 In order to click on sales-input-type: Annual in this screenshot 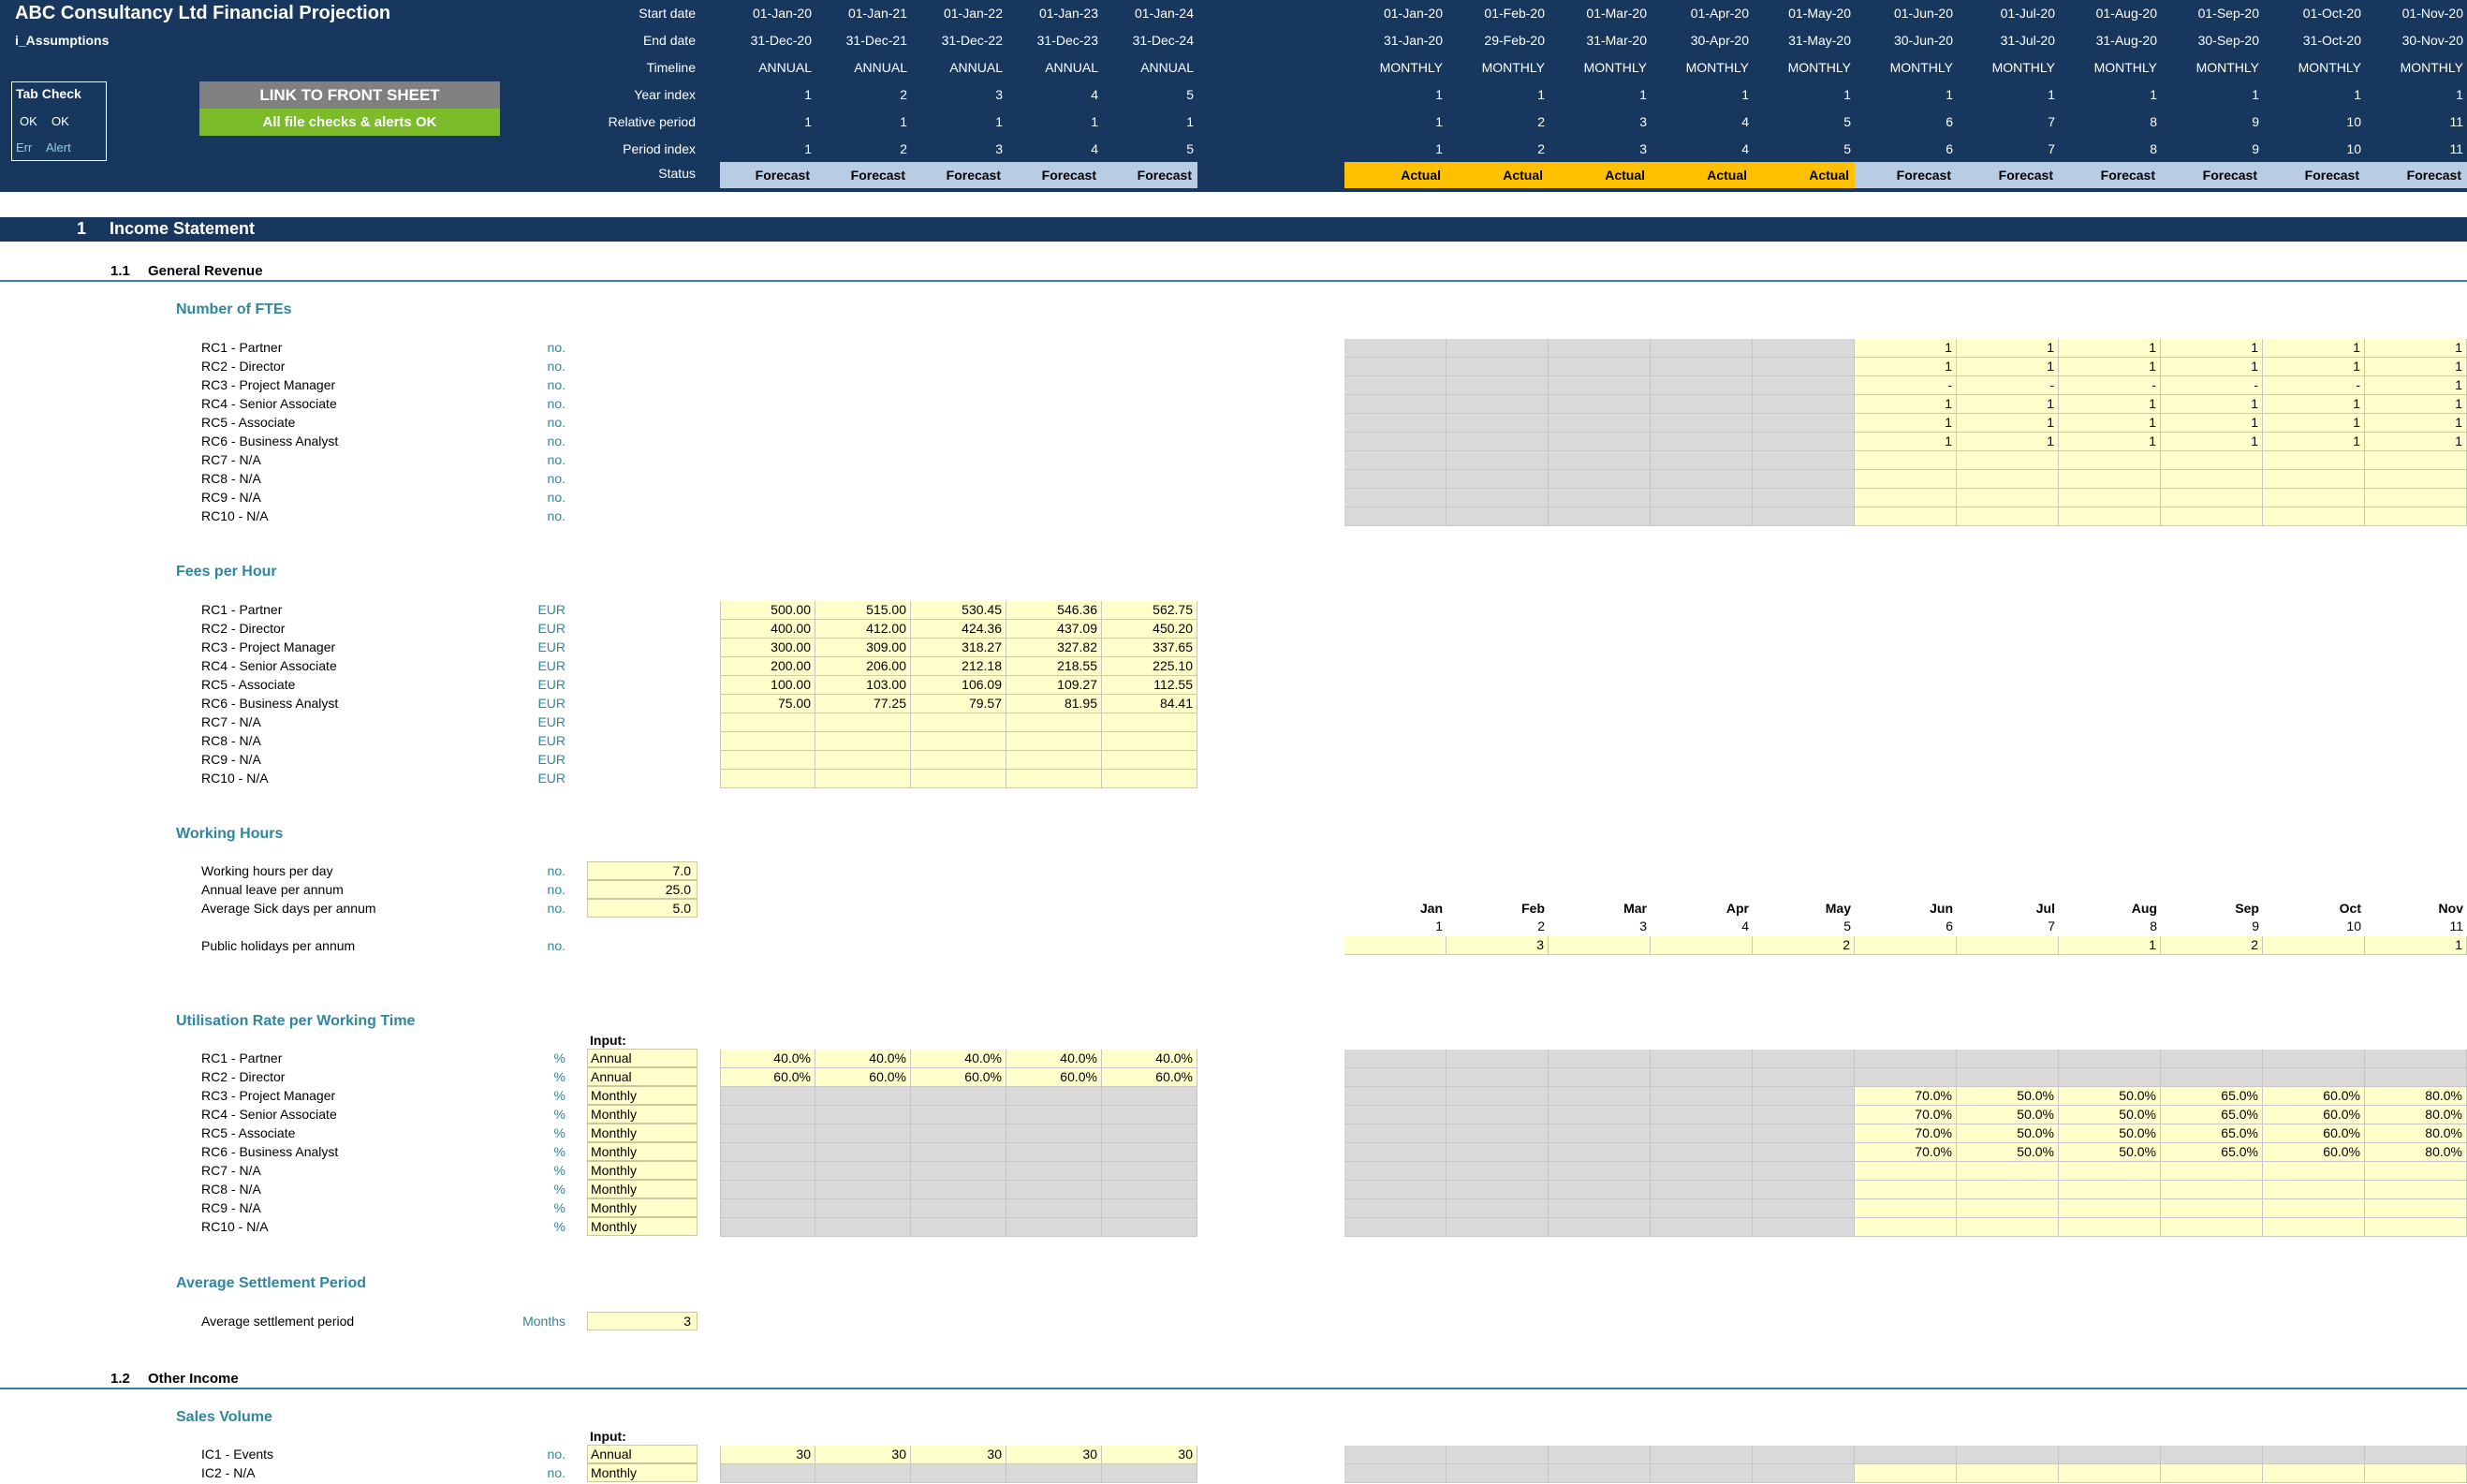, I will do `click(643, 1454)`.